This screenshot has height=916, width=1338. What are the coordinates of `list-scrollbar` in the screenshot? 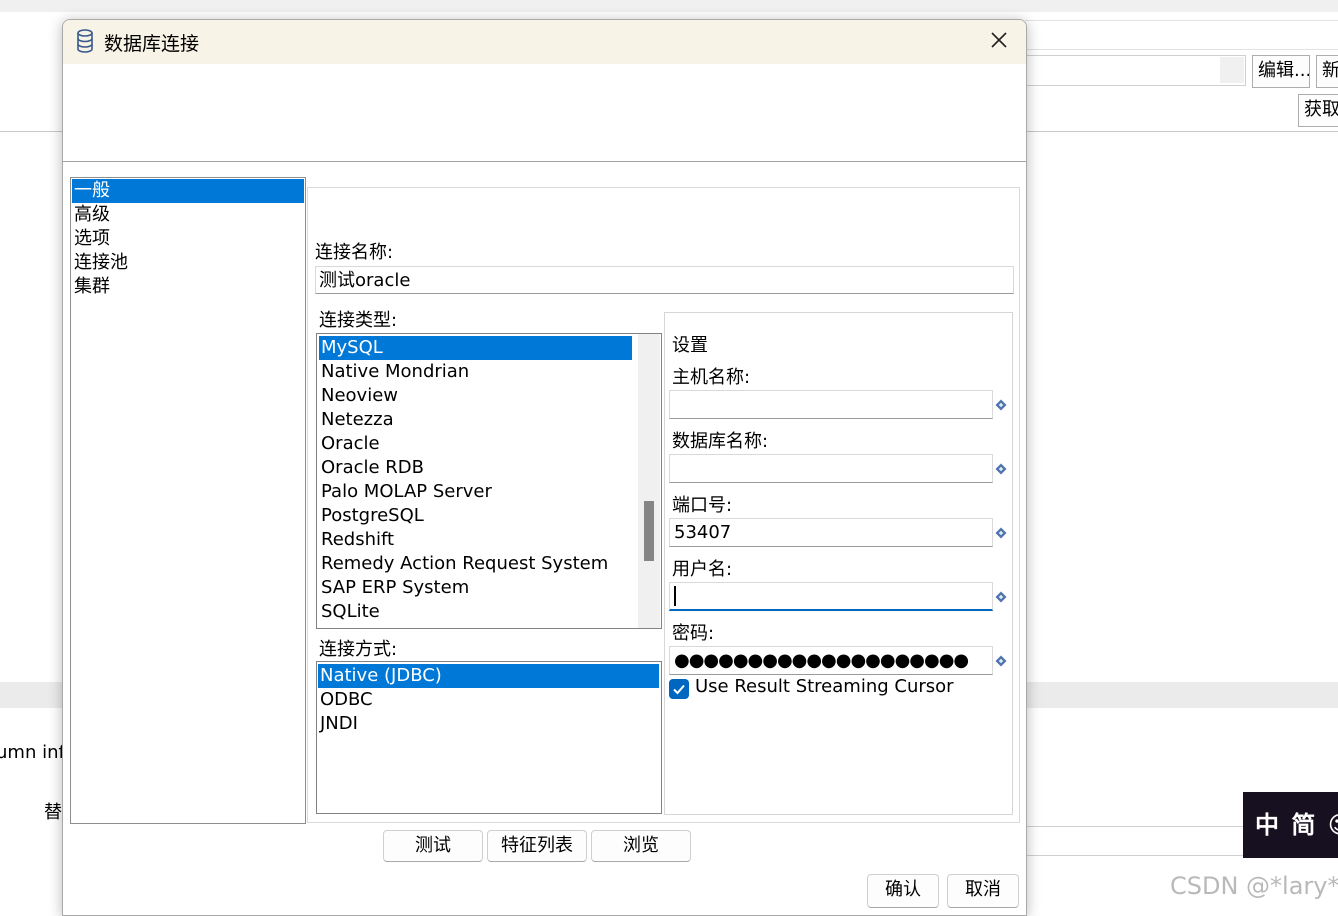 It's located at (649, 481).